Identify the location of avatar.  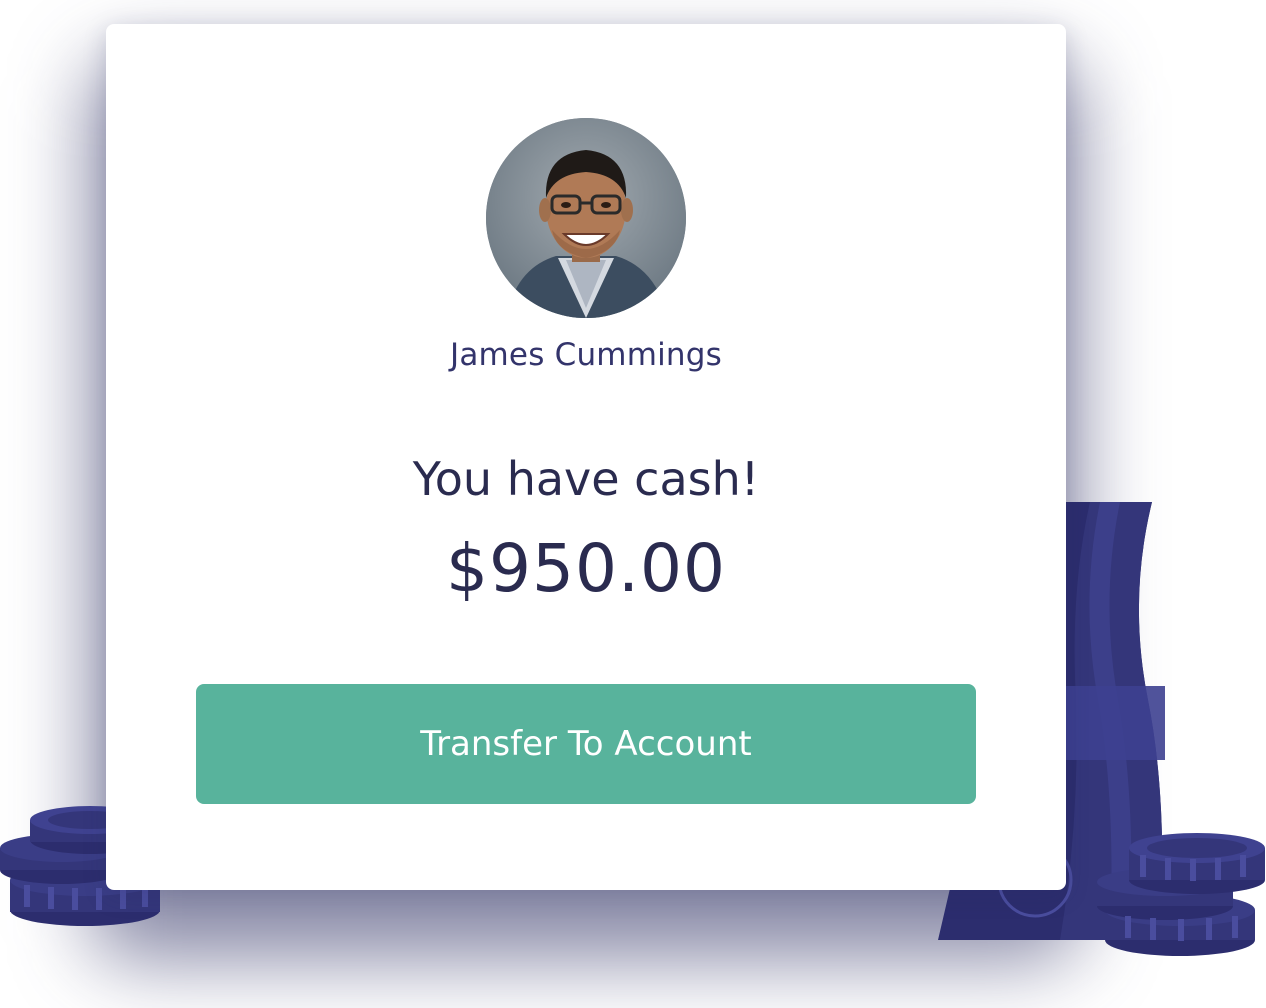
(586, 218).